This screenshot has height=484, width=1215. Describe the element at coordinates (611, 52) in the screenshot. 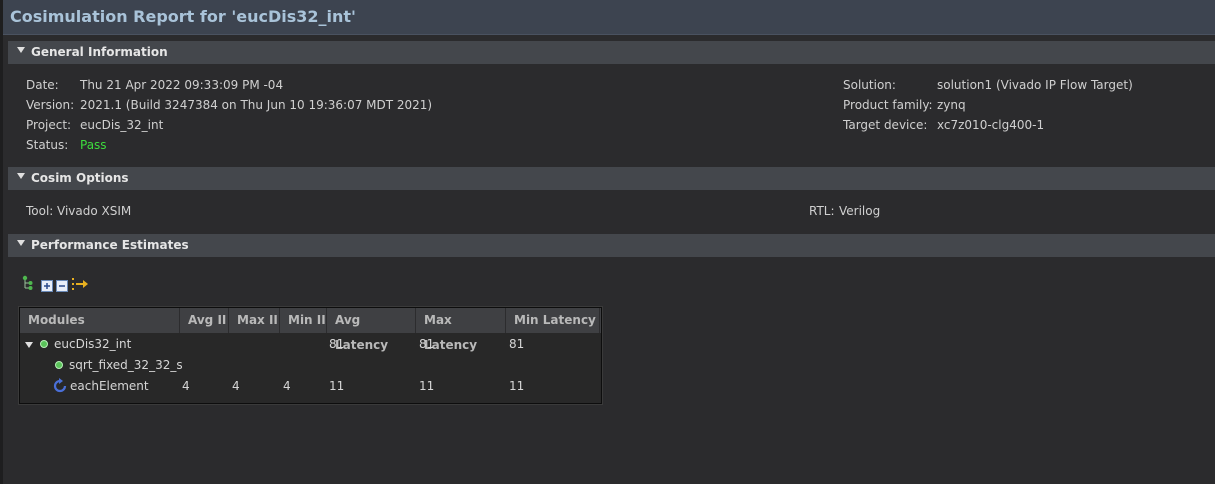

I see `general-information-header: General Information` at that location.